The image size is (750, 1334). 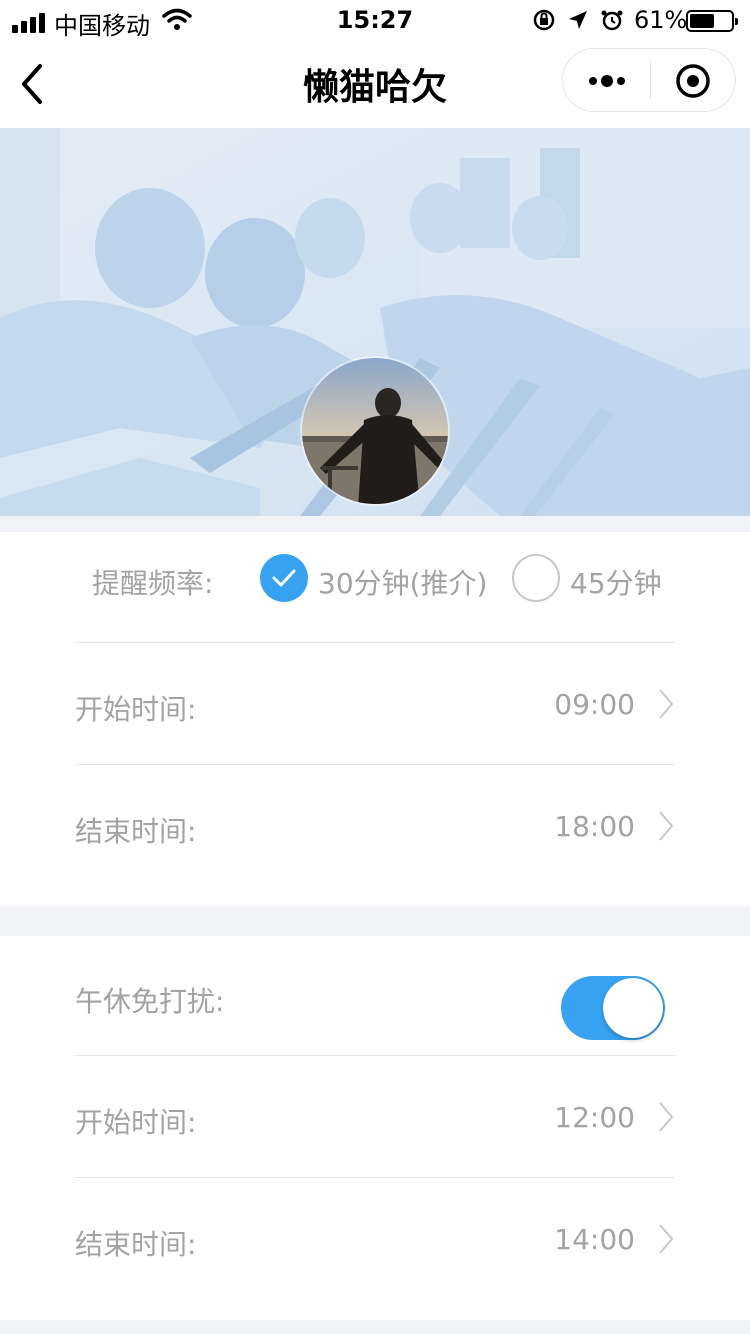 What do you see at coordinates (693, 81) in the screenshot?
I see `close-mini-program-icon` at bounding box center [693, 81].